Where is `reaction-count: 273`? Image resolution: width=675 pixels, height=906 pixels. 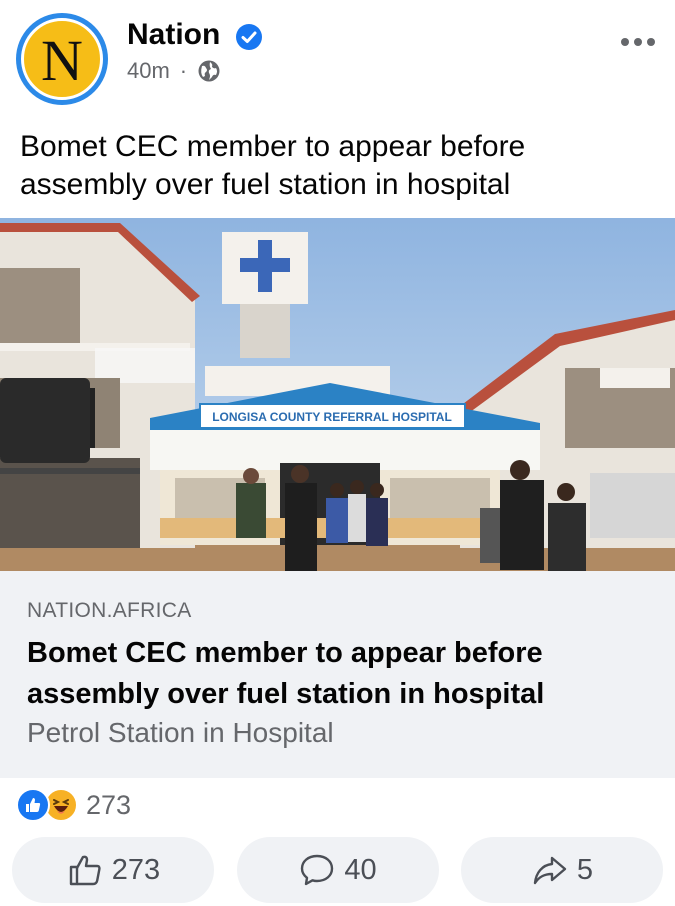
reaction-count: 273 is located at coordinates (109, 804).